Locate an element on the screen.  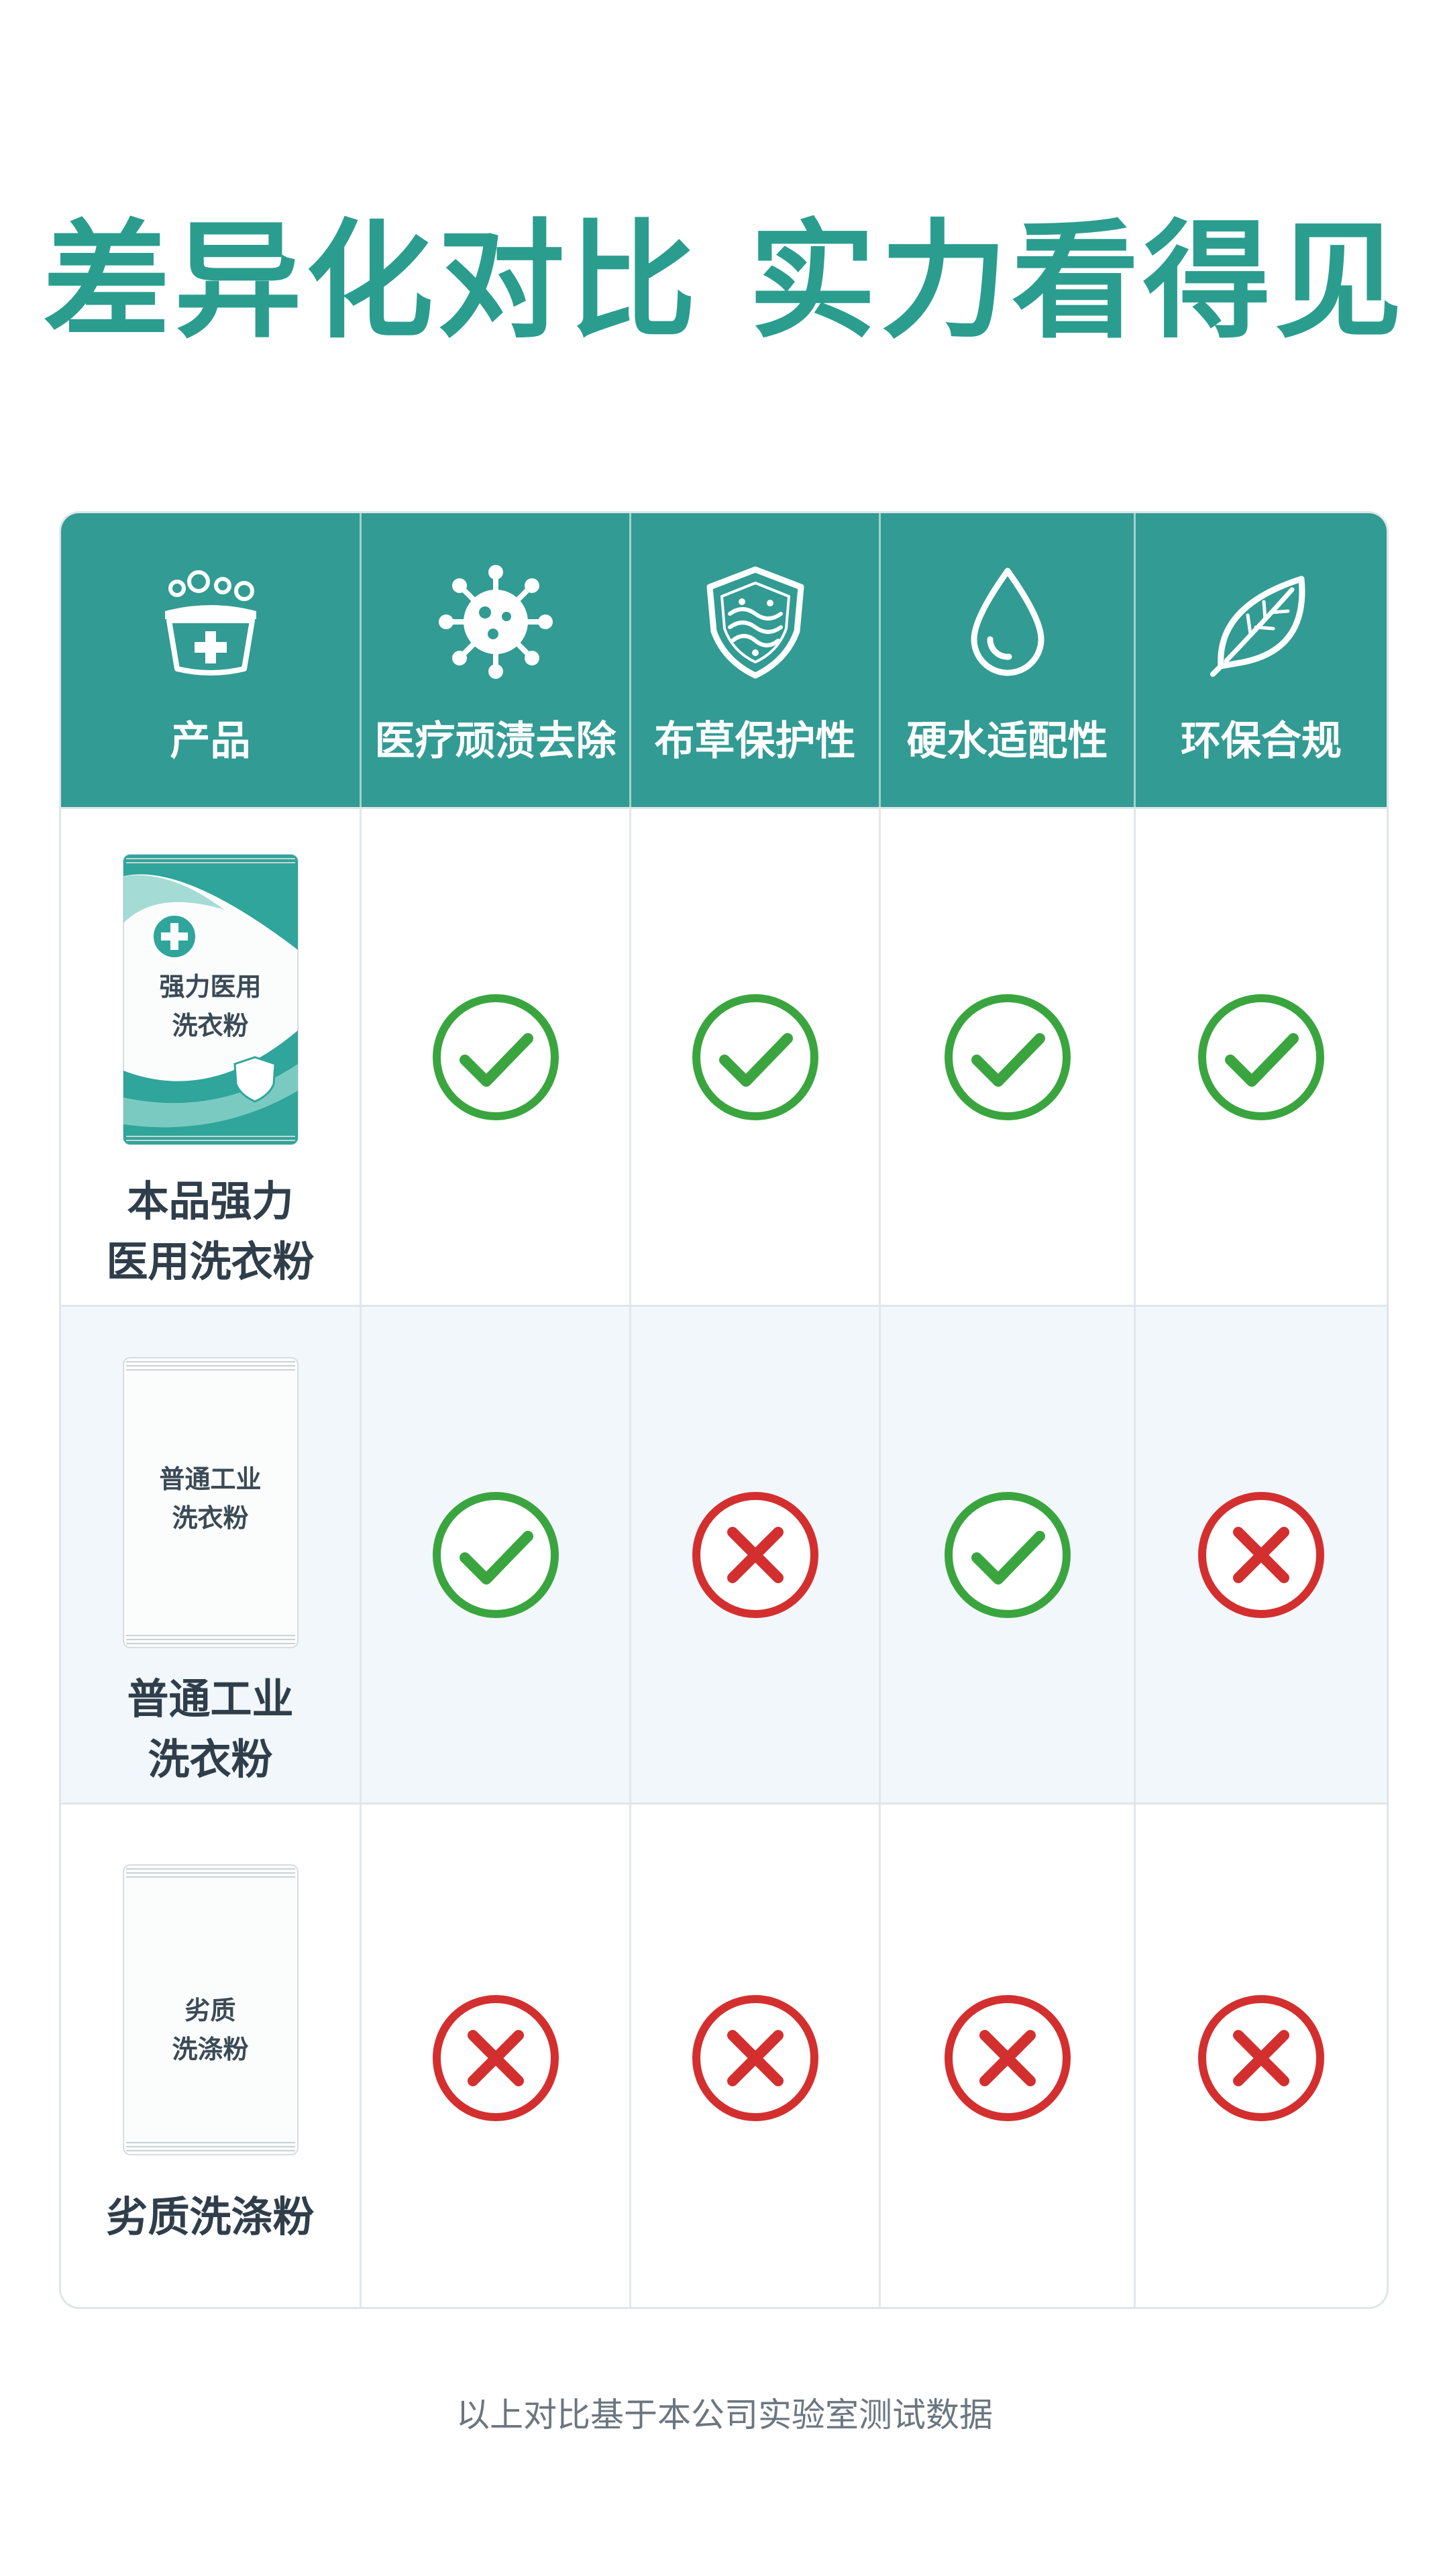
table-header: 产品 医疗顽渍去除 布草保护性 硬水适配性 环保合规 is located at coordinates (724, 660).